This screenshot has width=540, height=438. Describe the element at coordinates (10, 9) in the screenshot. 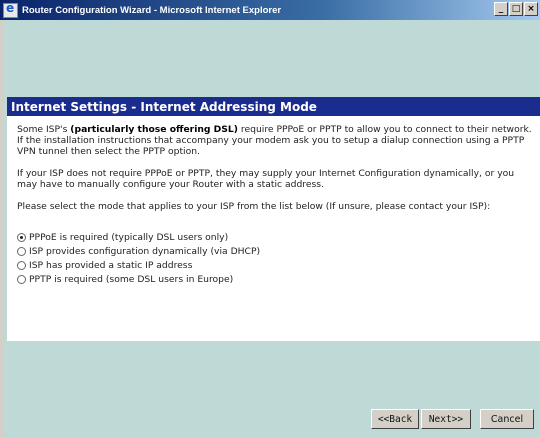

I see `internet-explorer-icon` at that location.